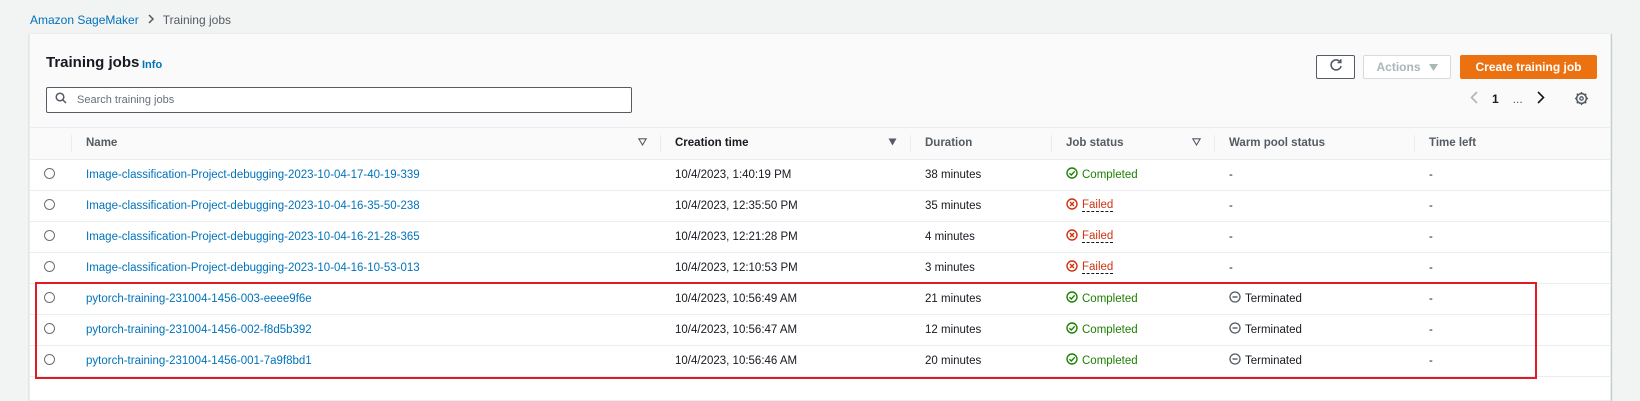 This screenshot has width=1640, height=401. Describe the element at coordinates (736, 298) in the screenshot. I see `creation-time-cell: 10/4/2023, 10:56:49 AM` at that location.